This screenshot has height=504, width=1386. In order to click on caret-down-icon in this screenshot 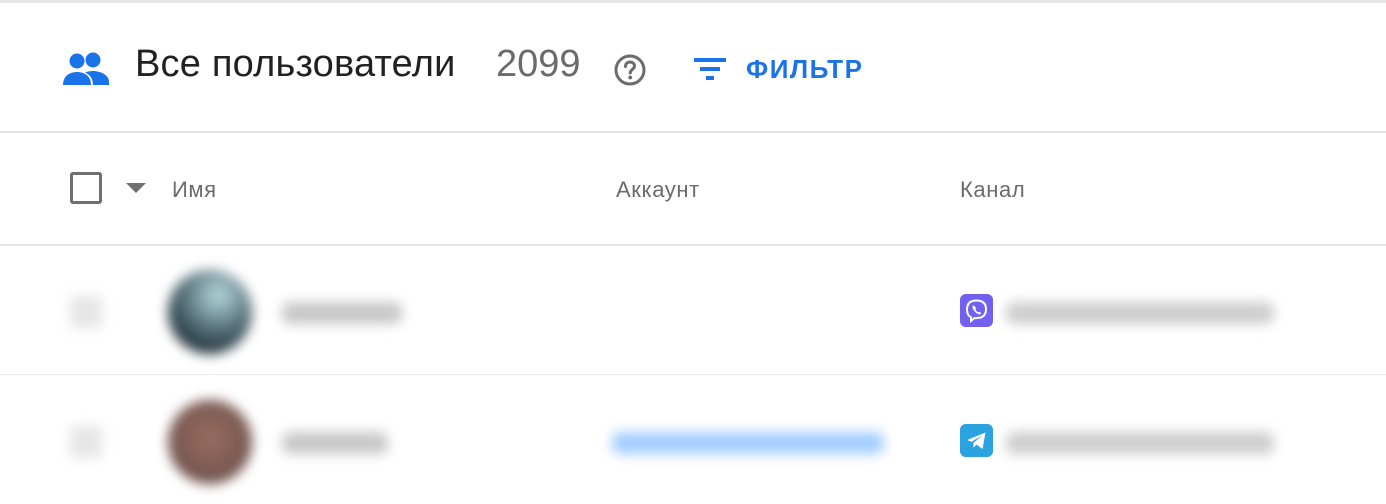, I will do `click(136, 188)`.